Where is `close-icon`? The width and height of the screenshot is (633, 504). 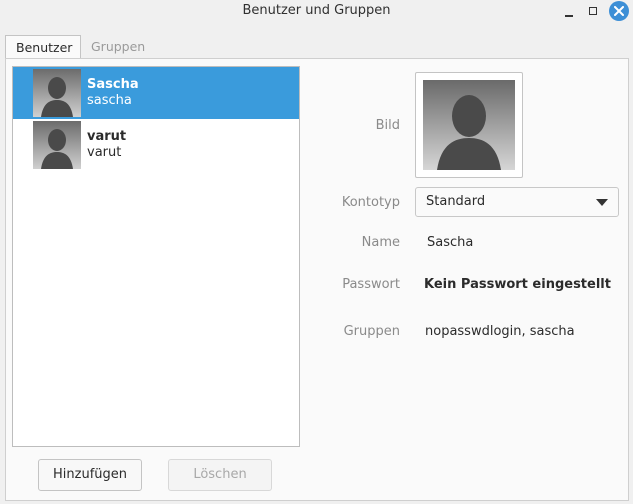 close-icon is located at coordinates (619, 11).